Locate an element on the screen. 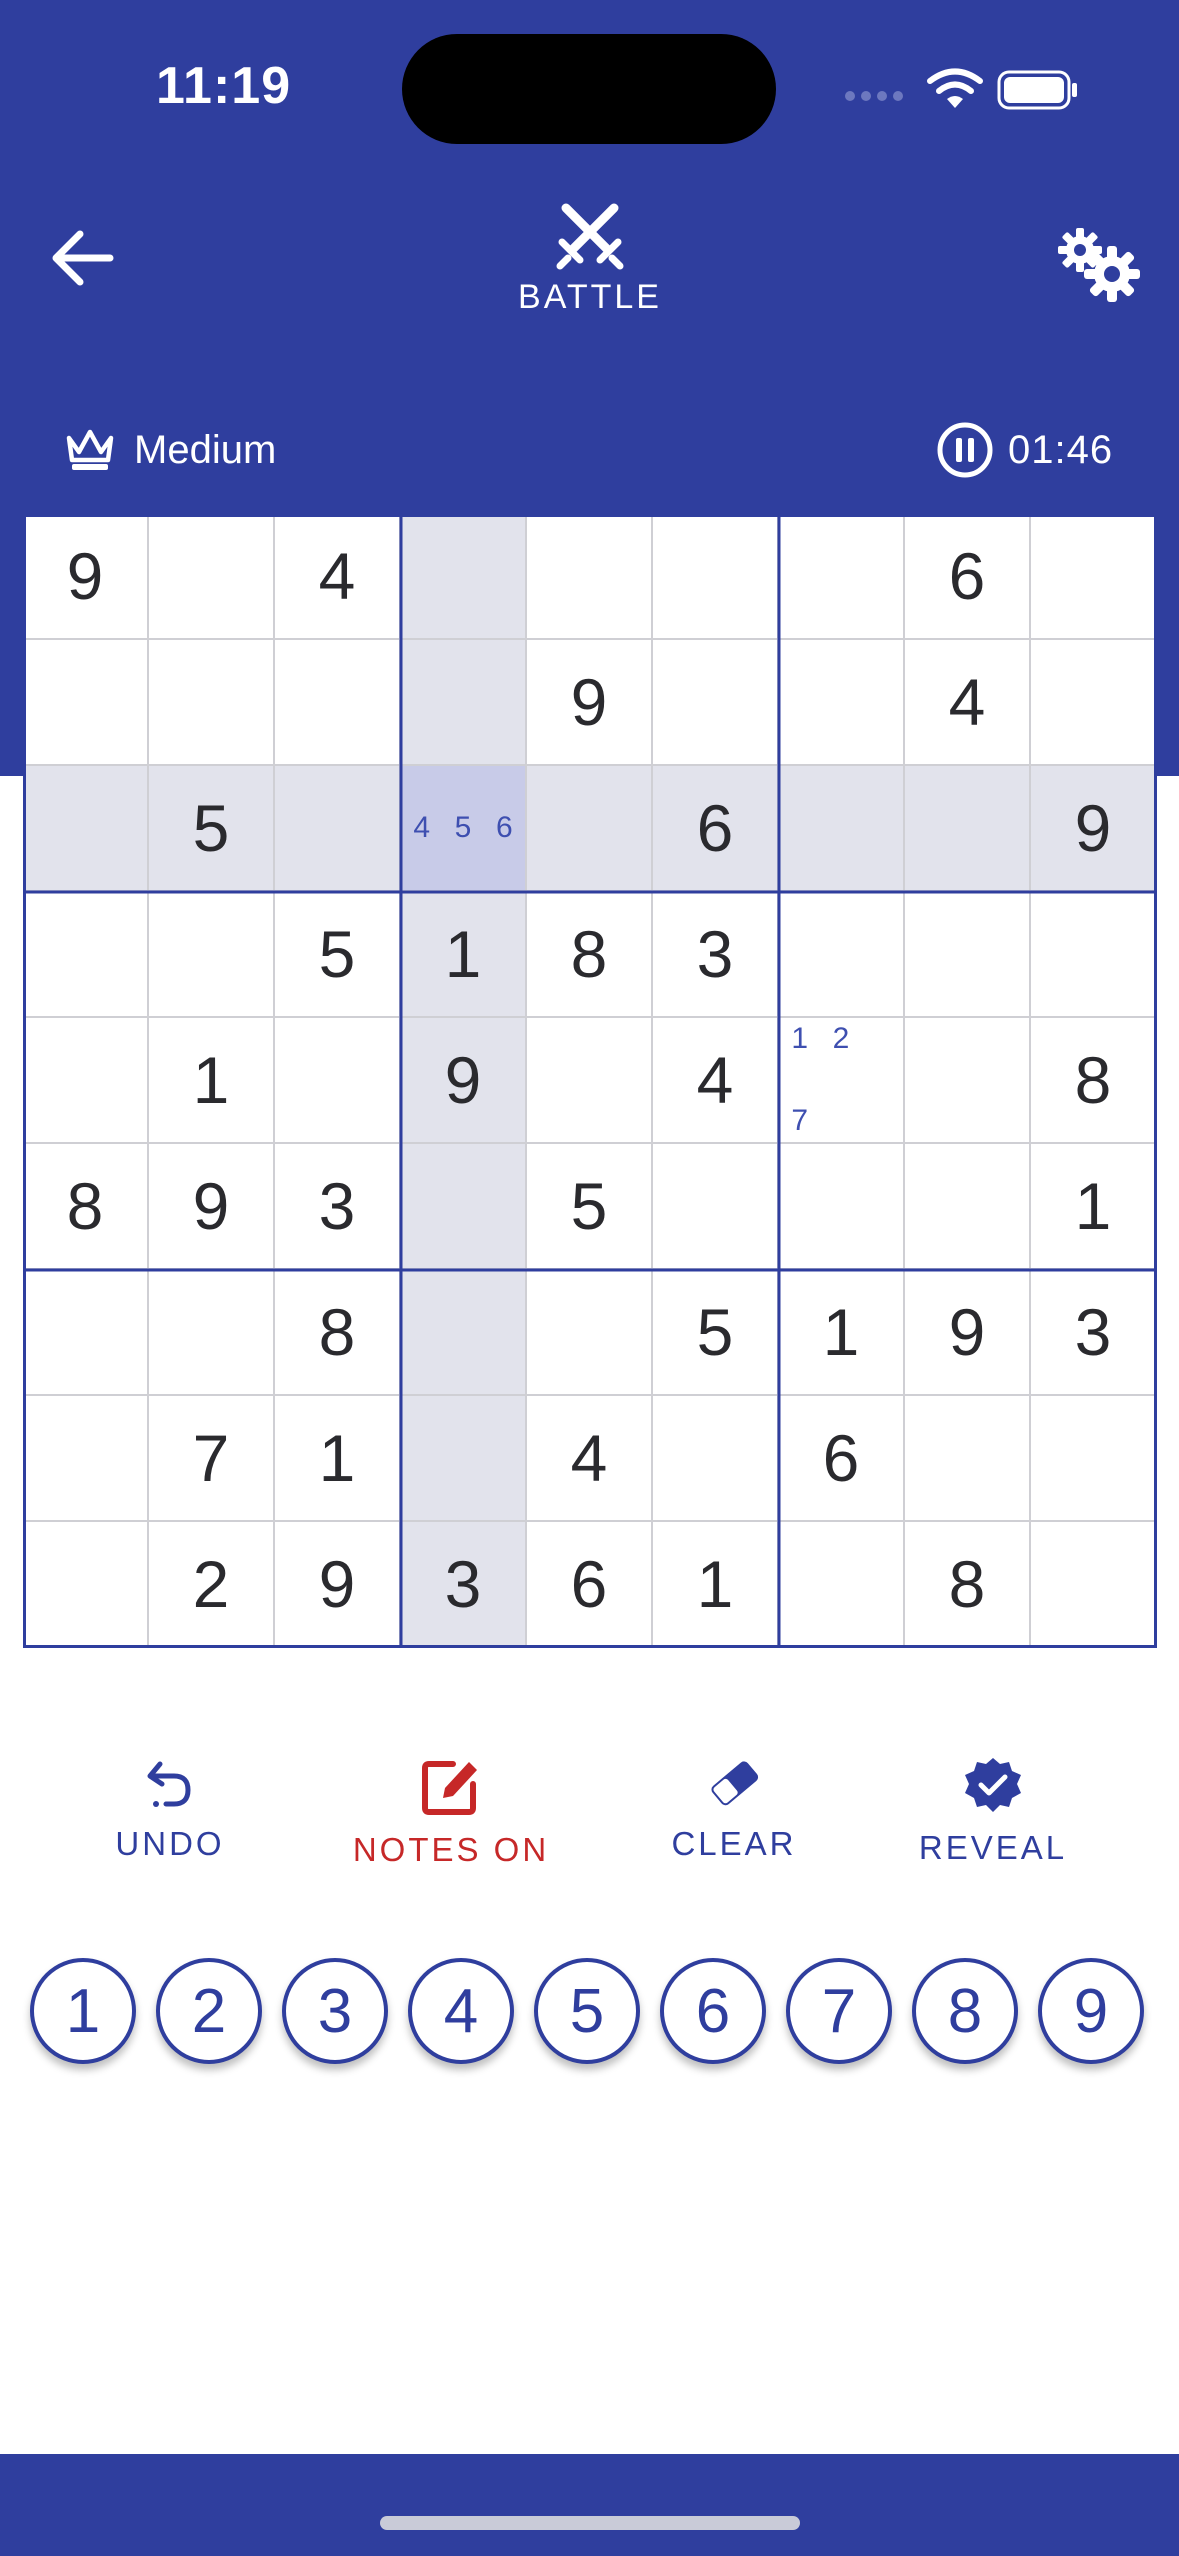 The height and width of the screenshot is (2556, 1179). board-cell-r1c8: 6 is located at coordinates (968, 577).